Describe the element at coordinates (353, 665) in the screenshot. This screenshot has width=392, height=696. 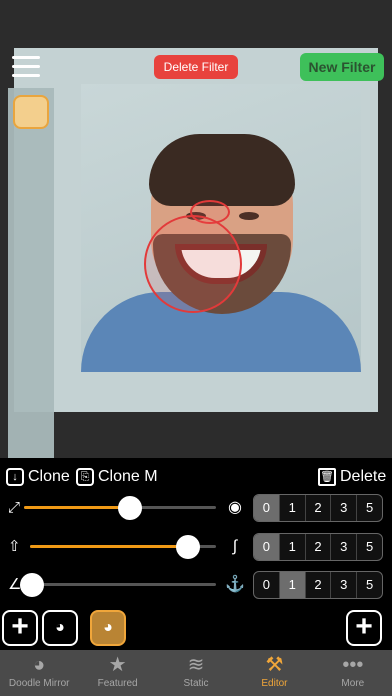
I see `more-dots-icon: •••` at that location.